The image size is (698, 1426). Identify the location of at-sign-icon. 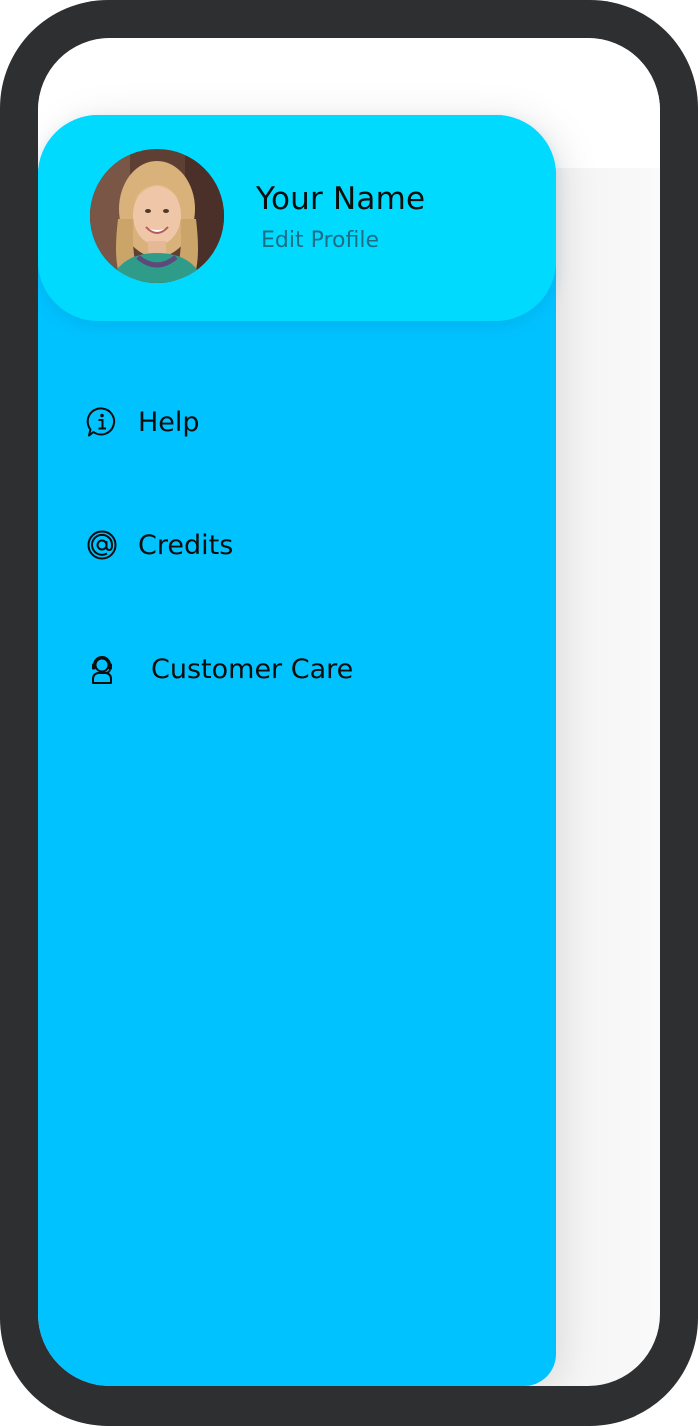
(102, 545).